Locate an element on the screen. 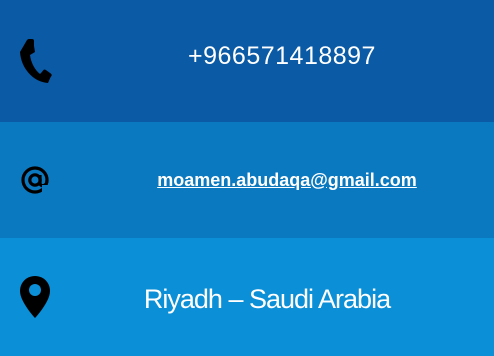 The height and width of the screenshot is (356, 494). at-icon-cell is located at coordinates (35, 180).